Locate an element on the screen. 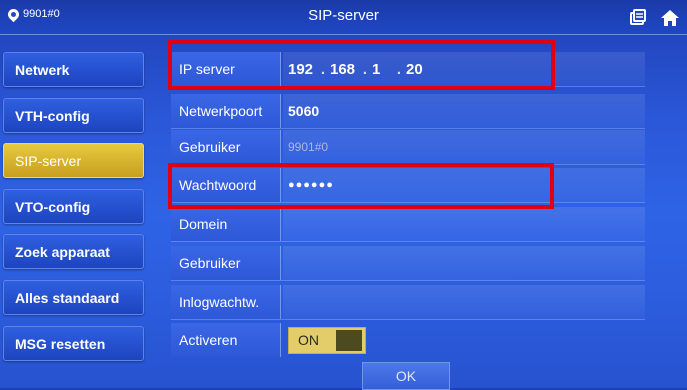 The width and height of the screenshot is (687, 390). toggle-knob is located at coordinates (349, 340).